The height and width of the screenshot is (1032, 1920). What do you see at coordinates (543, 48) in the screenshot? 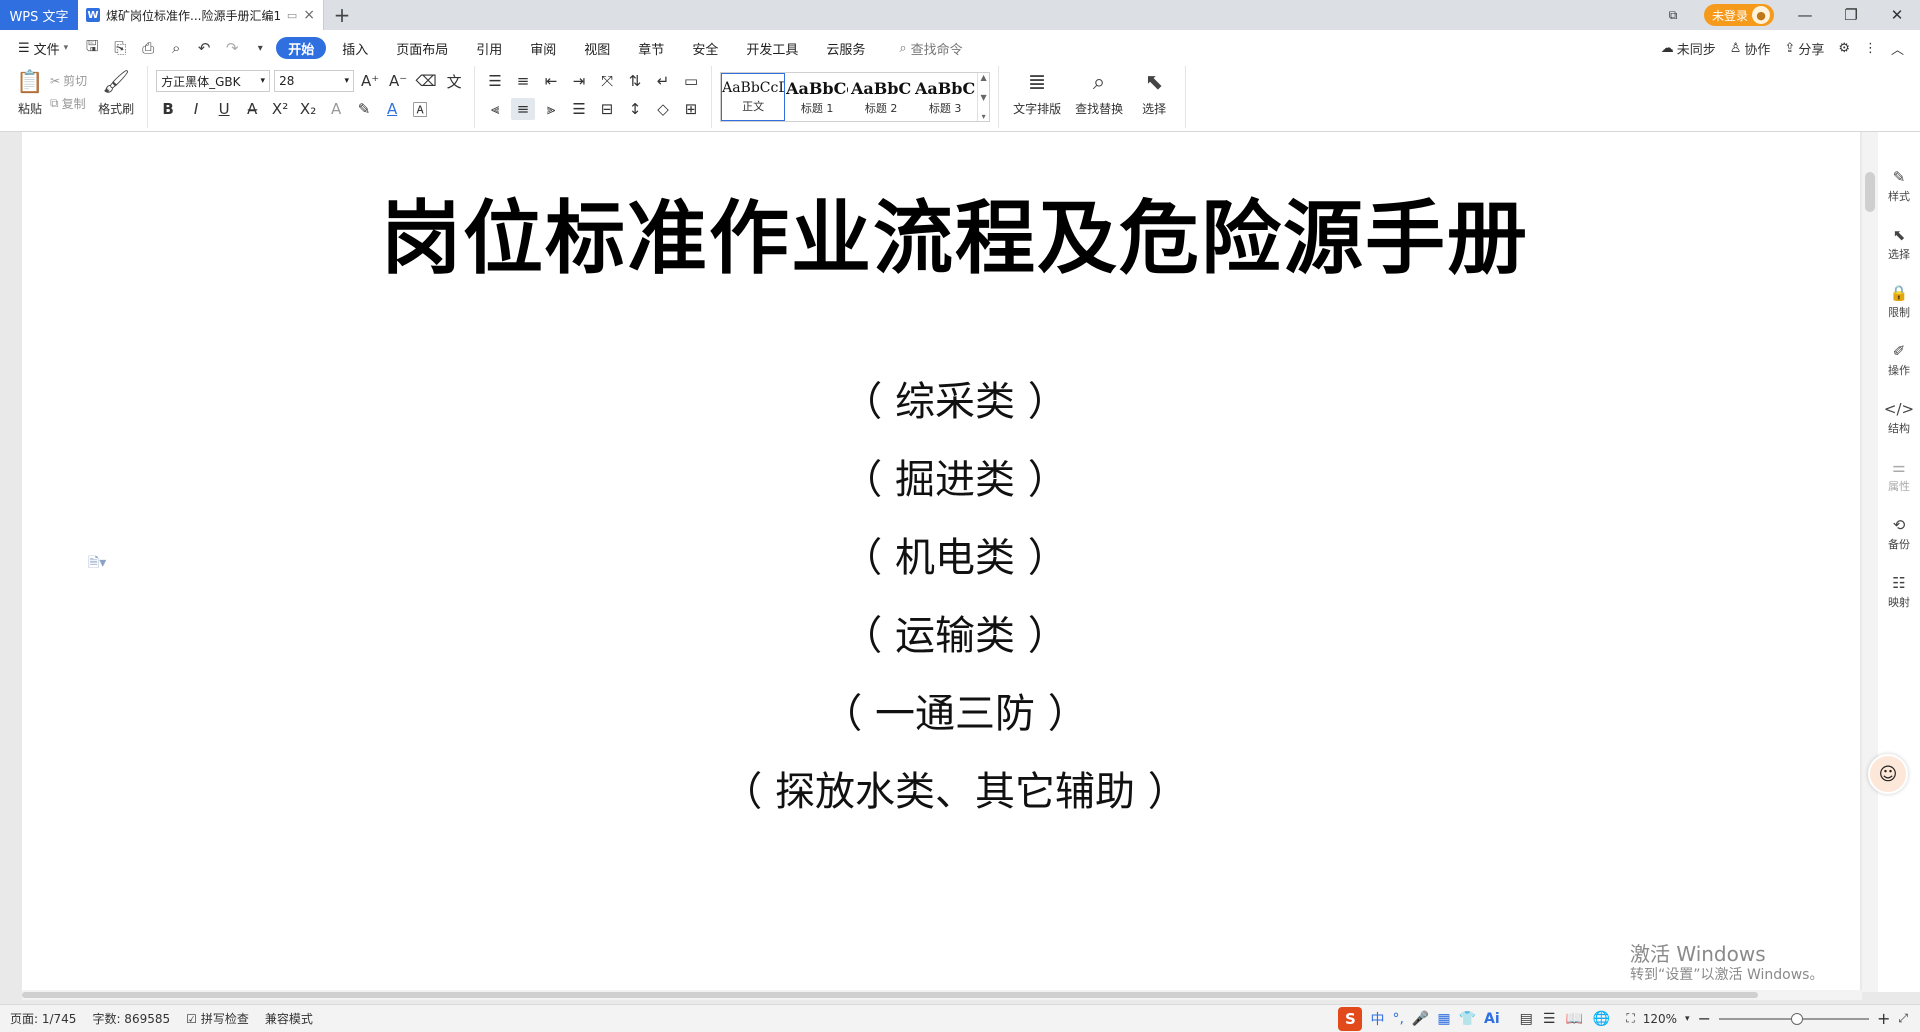
I see `tab-review: 审阅` at bounding box center [543, 48].